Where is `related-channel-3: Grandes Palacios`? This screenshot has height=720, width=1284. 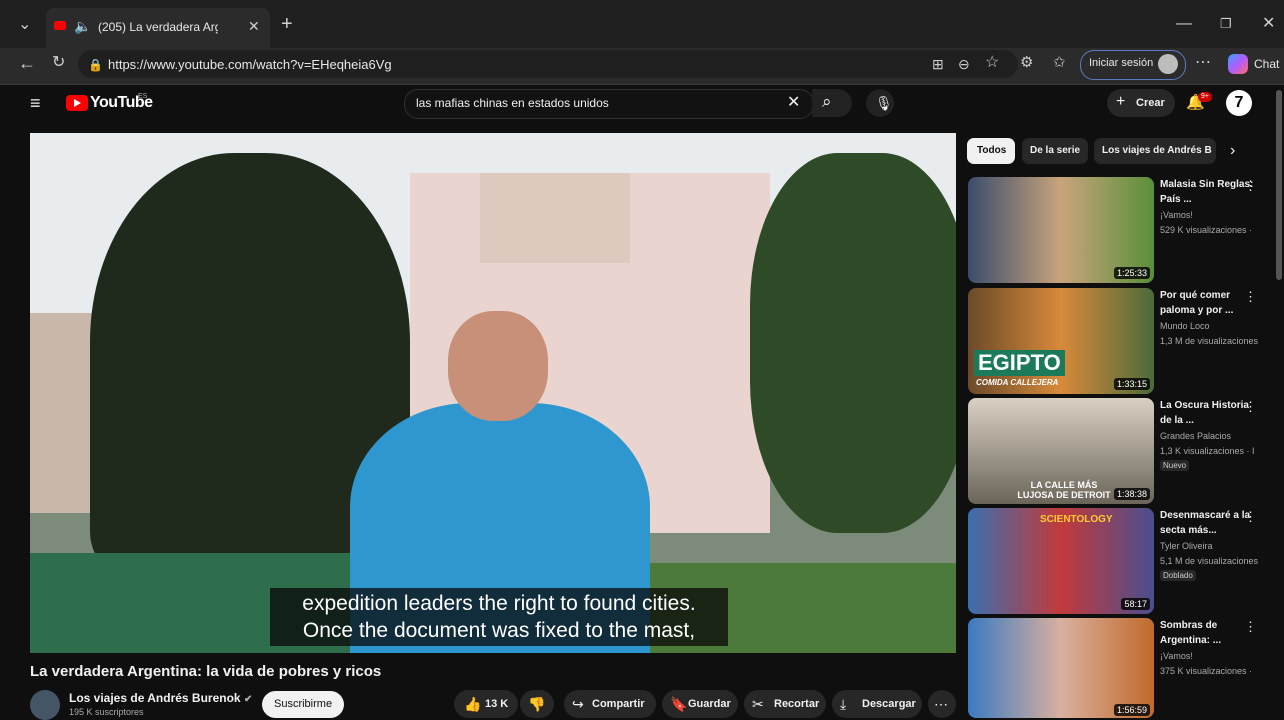 related-channel-3: Grandes Palacios is located at coordinates (1196, 436).